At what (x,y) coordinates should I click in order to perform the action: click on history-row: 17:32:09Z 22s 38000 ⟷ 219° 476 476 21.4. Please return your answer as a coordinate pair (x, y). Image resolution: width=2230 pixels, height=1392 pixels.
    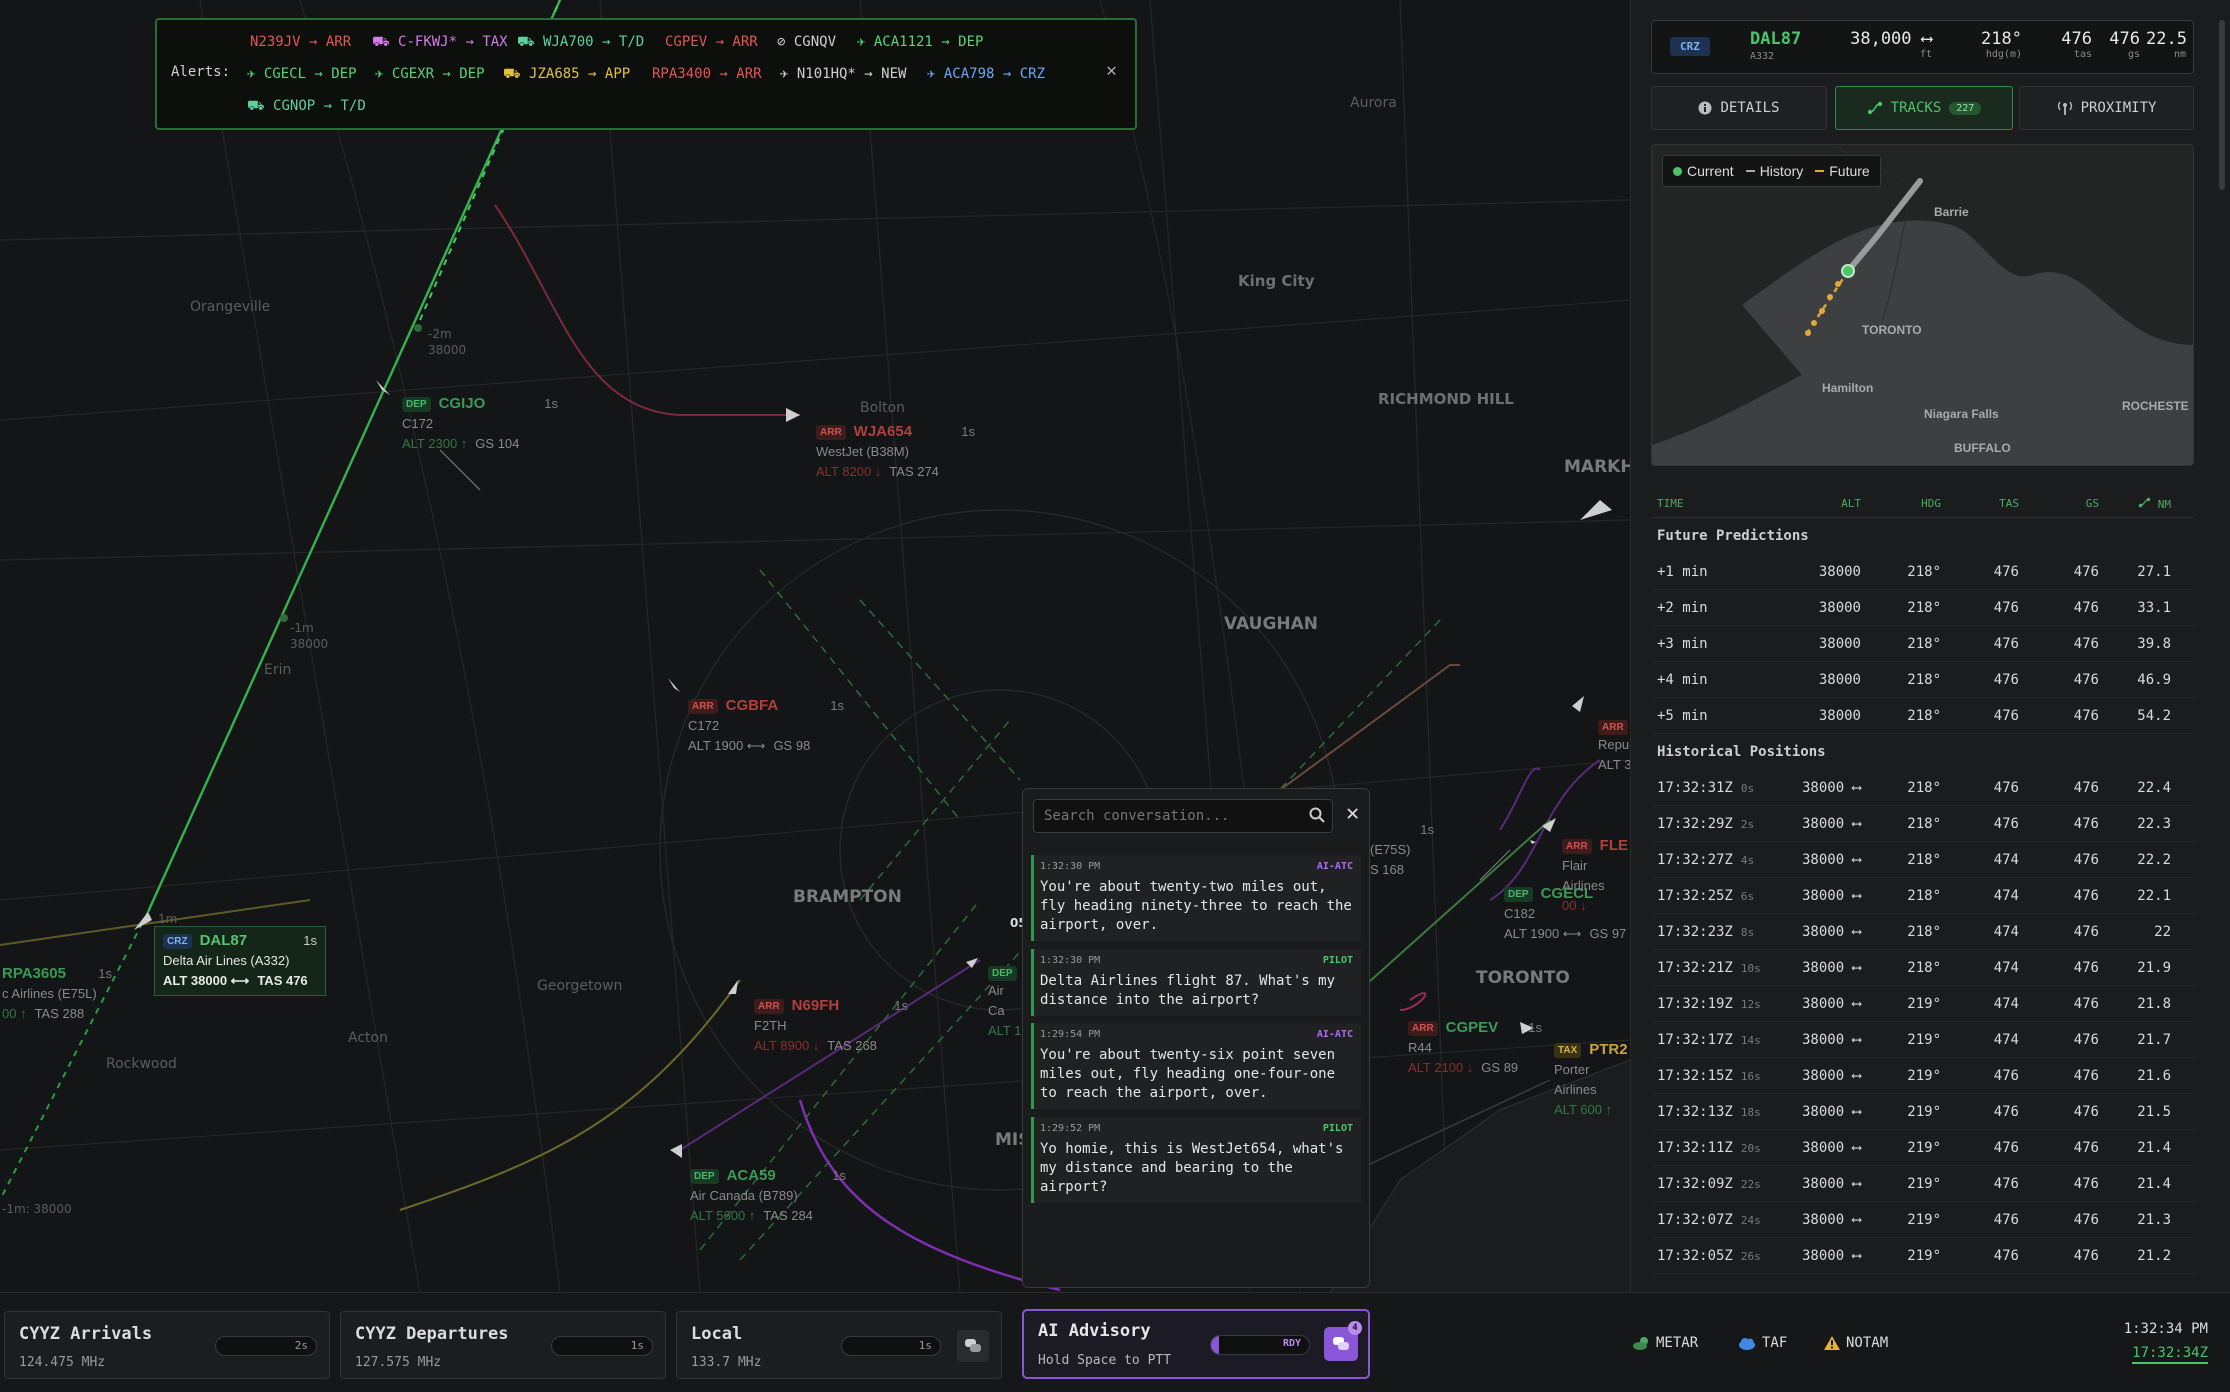
    Looking at the image, I should click on (1922, 1184).